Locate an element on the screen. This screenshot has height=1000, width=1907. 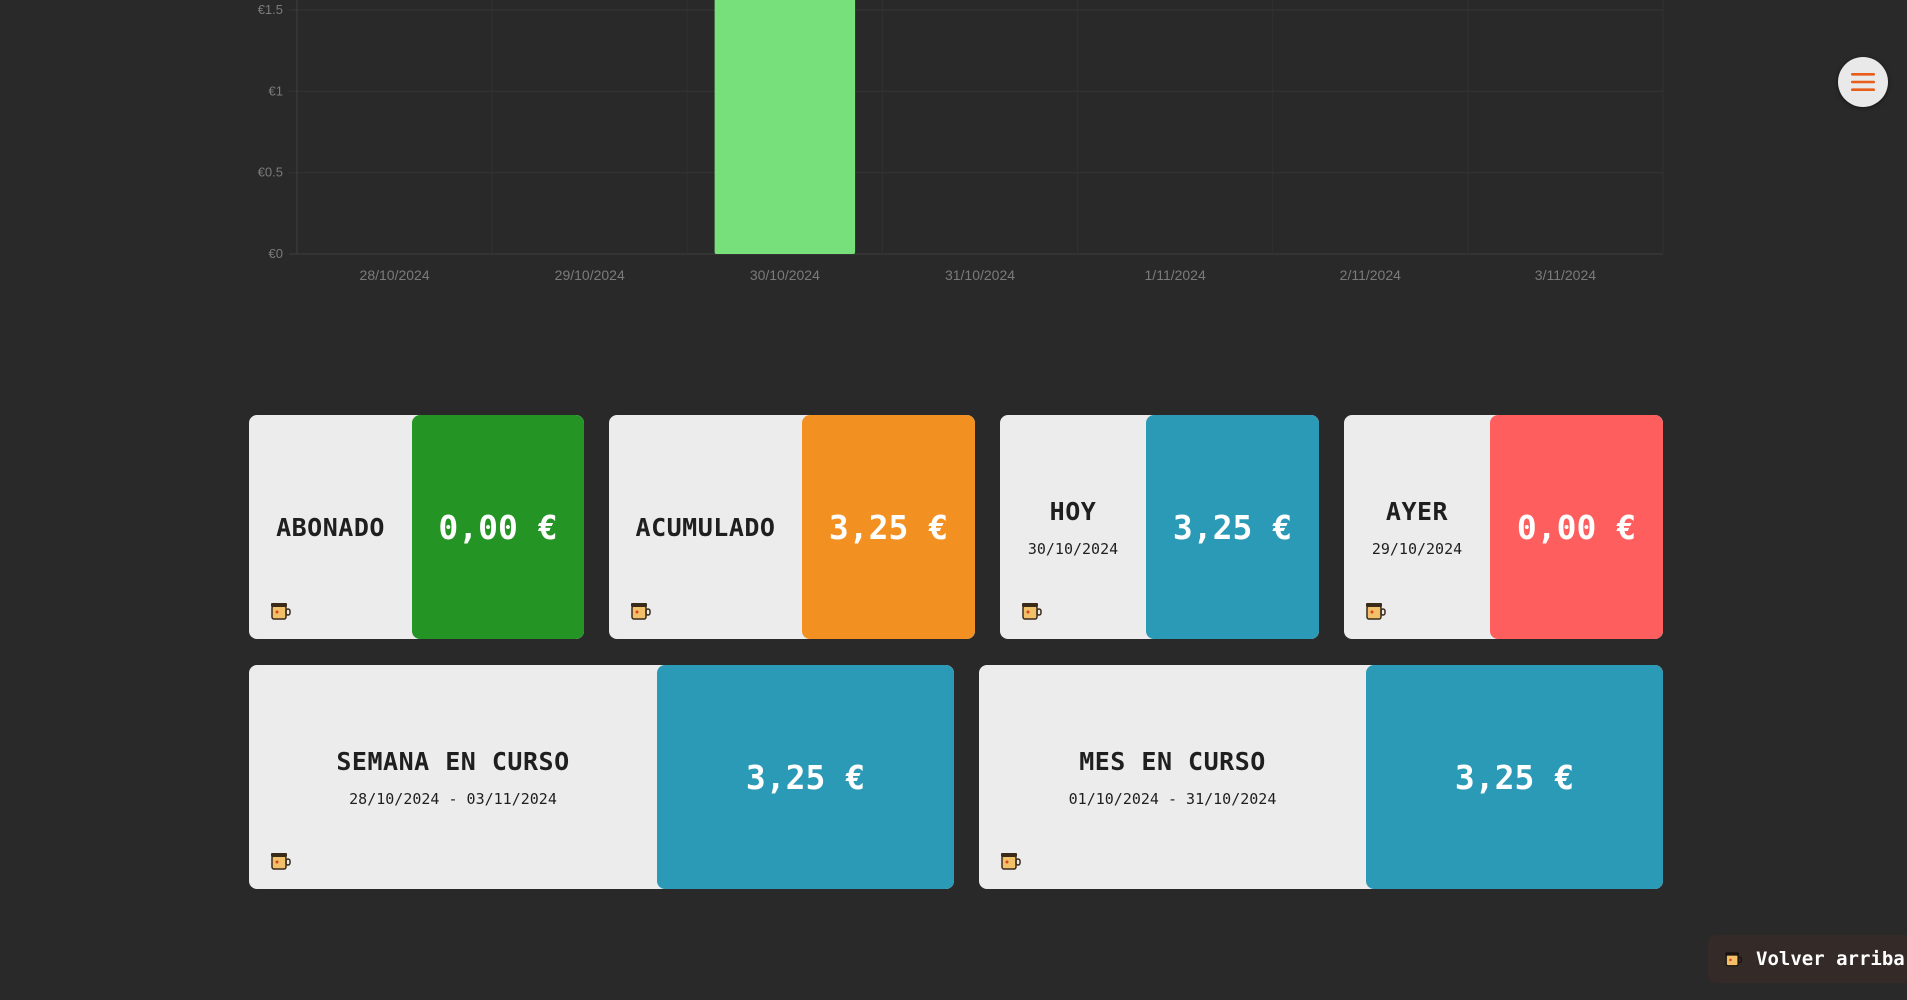
chart-y-tick-label: €0 is located at coordinates (276, 253).